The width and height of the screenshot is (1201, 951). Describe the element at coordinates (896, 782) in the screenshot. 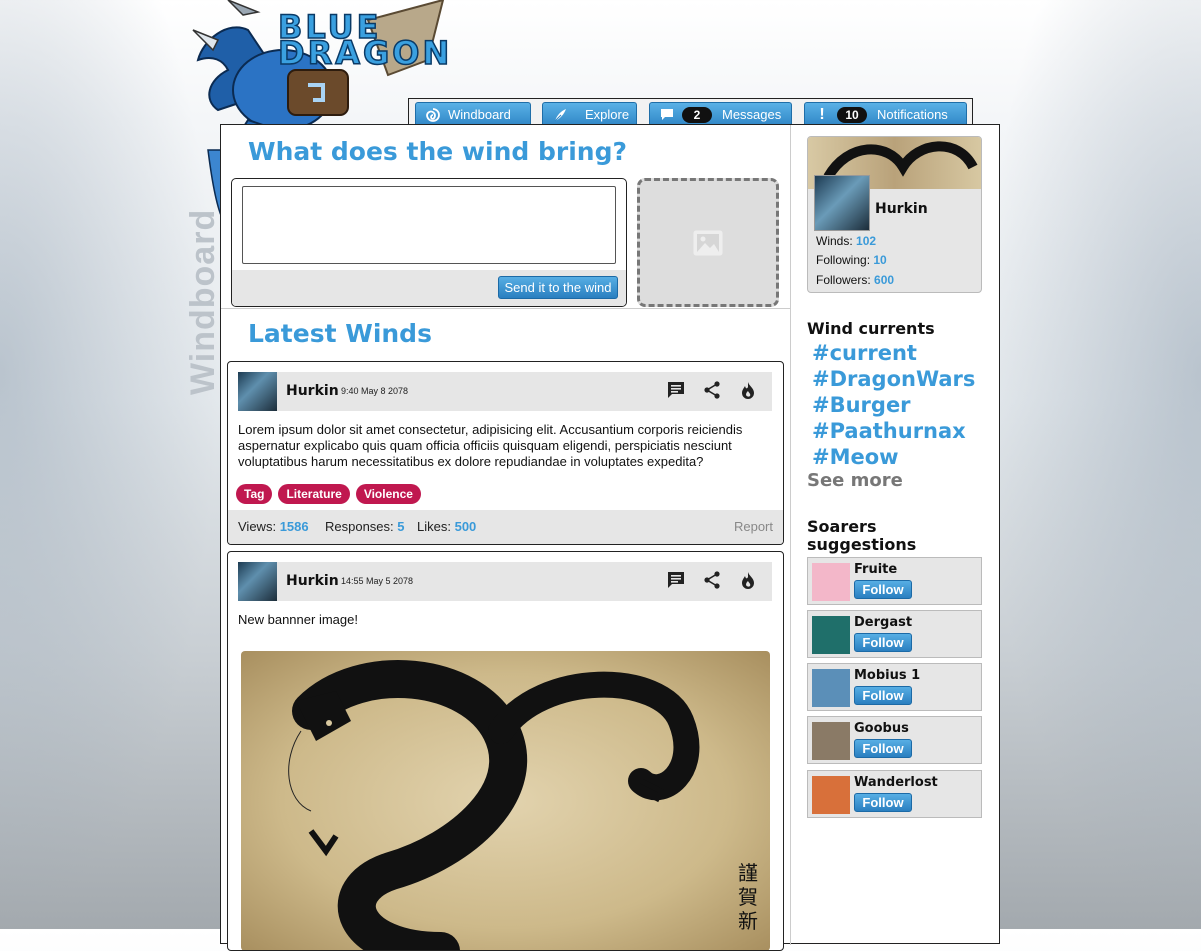

I see `suggestion-name: Wanderlost` at that location.